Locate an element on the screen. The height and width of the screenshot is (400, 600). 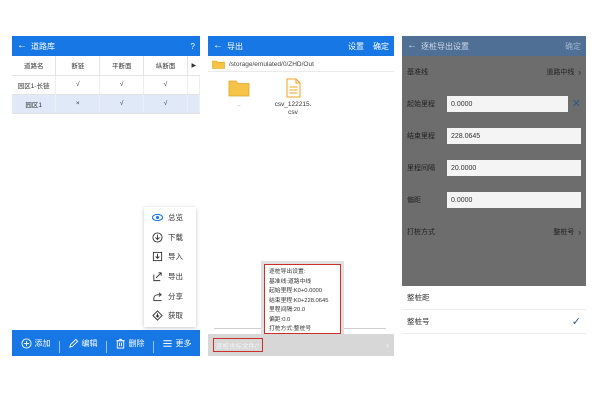
edit-icon is located at coordinates (73, 343).